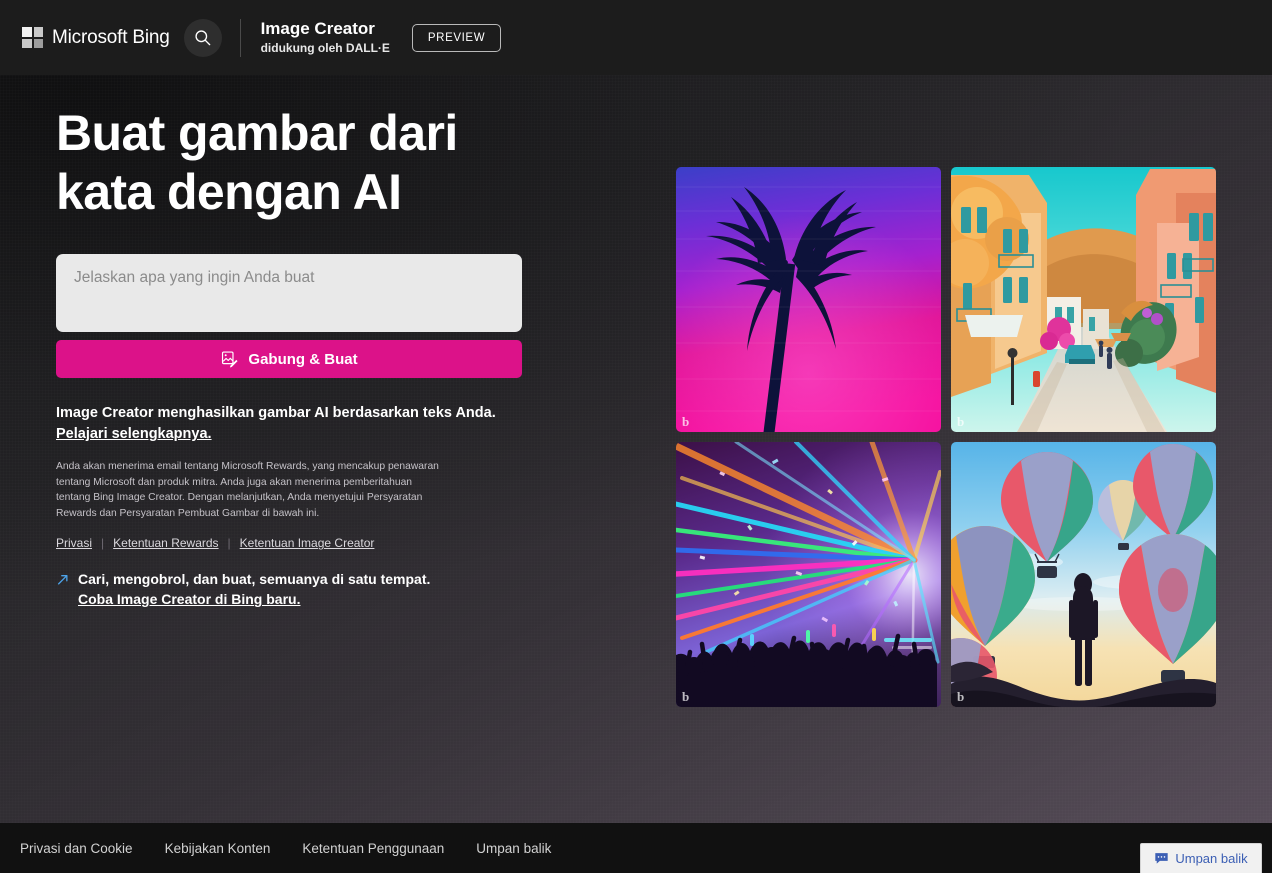  What do you see at coordinates (165, 543) in the screenshot?
I see `legal-link-rewards-terms: Ketentuan Rewards` at bounding box center [165, 543].